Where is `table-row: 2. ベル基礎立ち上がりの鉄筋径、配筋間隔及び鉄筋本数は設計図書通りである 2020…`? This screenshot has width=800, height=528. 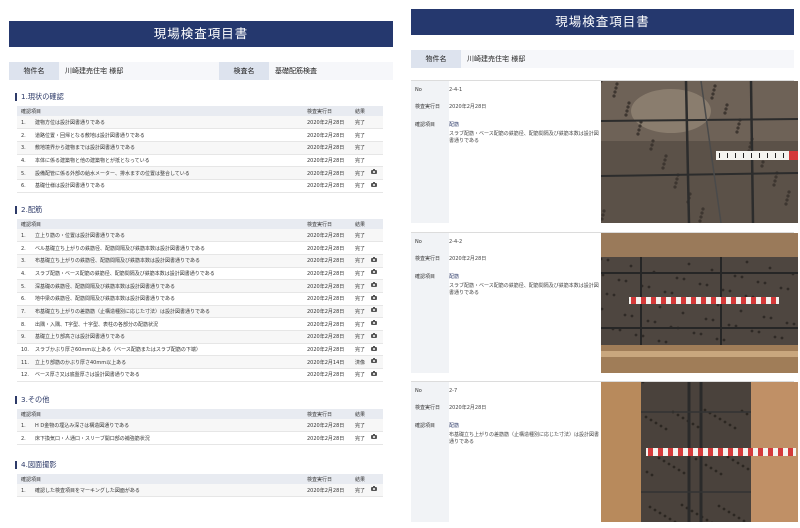 table-row: 2. ベル基礎立ち上がりの鉄筋径、配筋間隔及び鉄筋本数は設計図書通りである 2020… is located at coordinates (200, 248).